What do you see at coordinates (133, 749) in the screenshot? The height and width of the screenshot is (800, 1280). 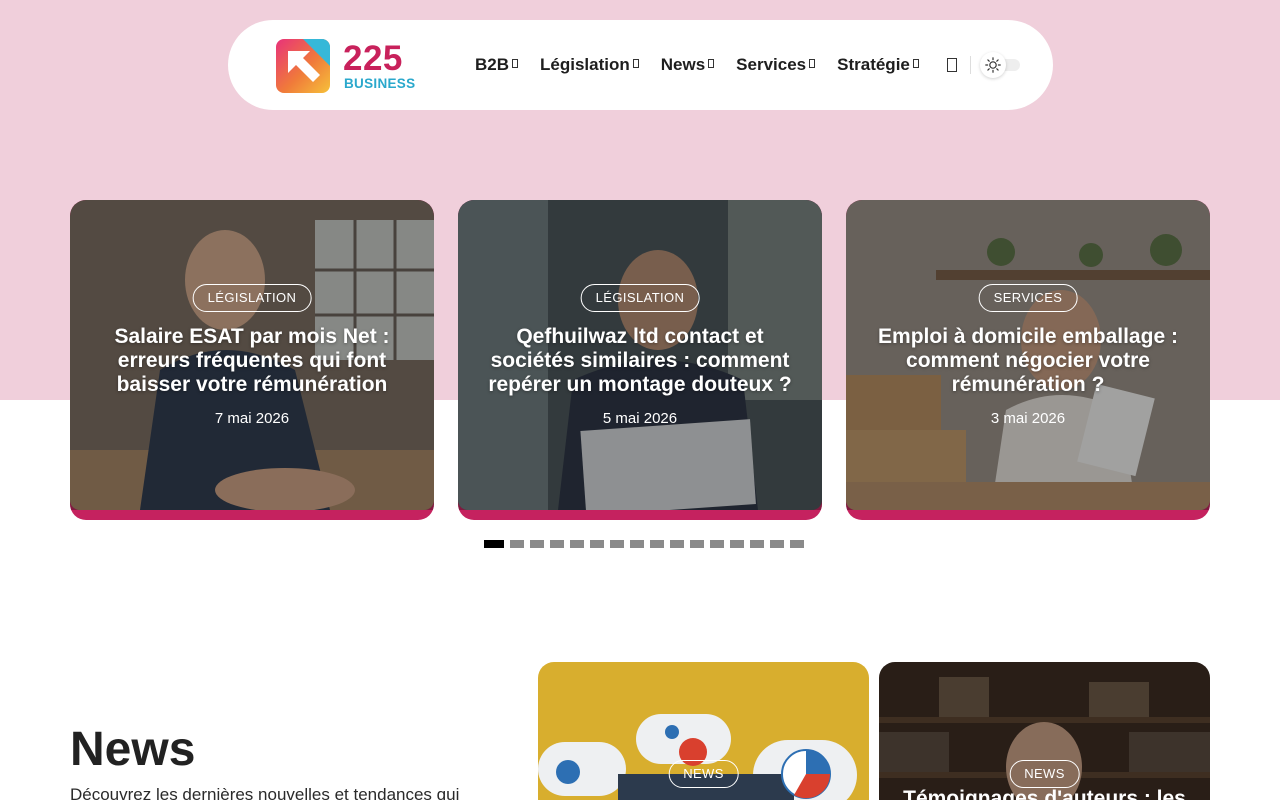 I see `section-heading: News` at bounding box center [133, 749].